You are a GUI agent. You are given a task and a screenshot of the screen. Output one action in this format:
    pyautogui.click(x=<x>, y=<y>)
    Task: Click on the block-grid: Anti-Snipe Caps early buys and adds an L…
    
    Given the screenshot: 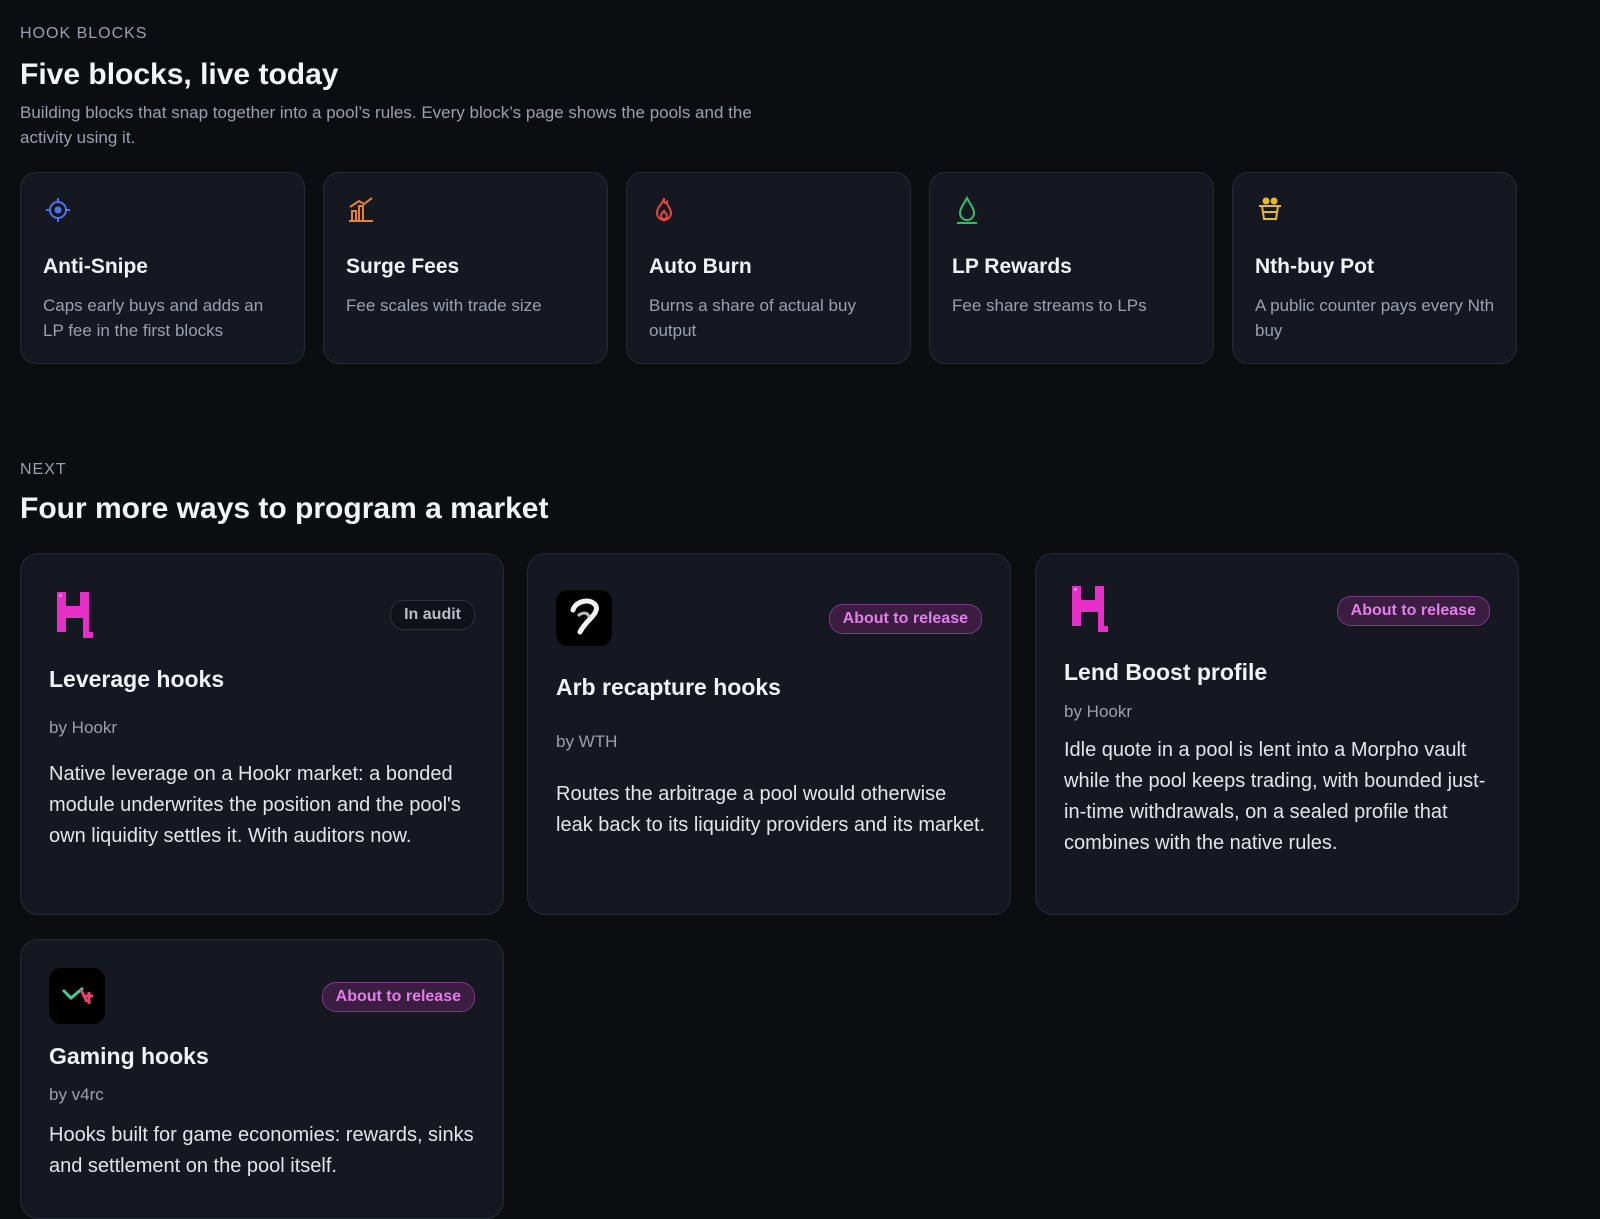 What is the action you would take?
    pyautogui.click(x=768, y=268)
    